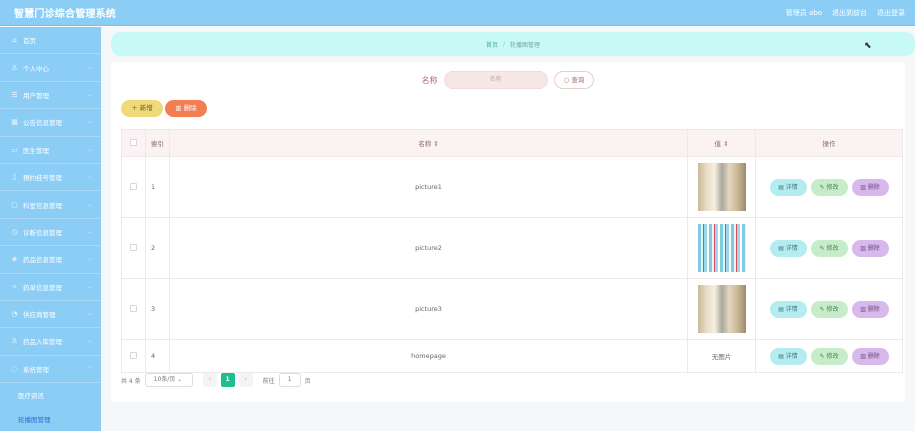 Image resolution: width=915 pixels, height=431 pixels. I want to click on sidebar-item: ◔ 供应商管理 ⌄, so click(50, 315).